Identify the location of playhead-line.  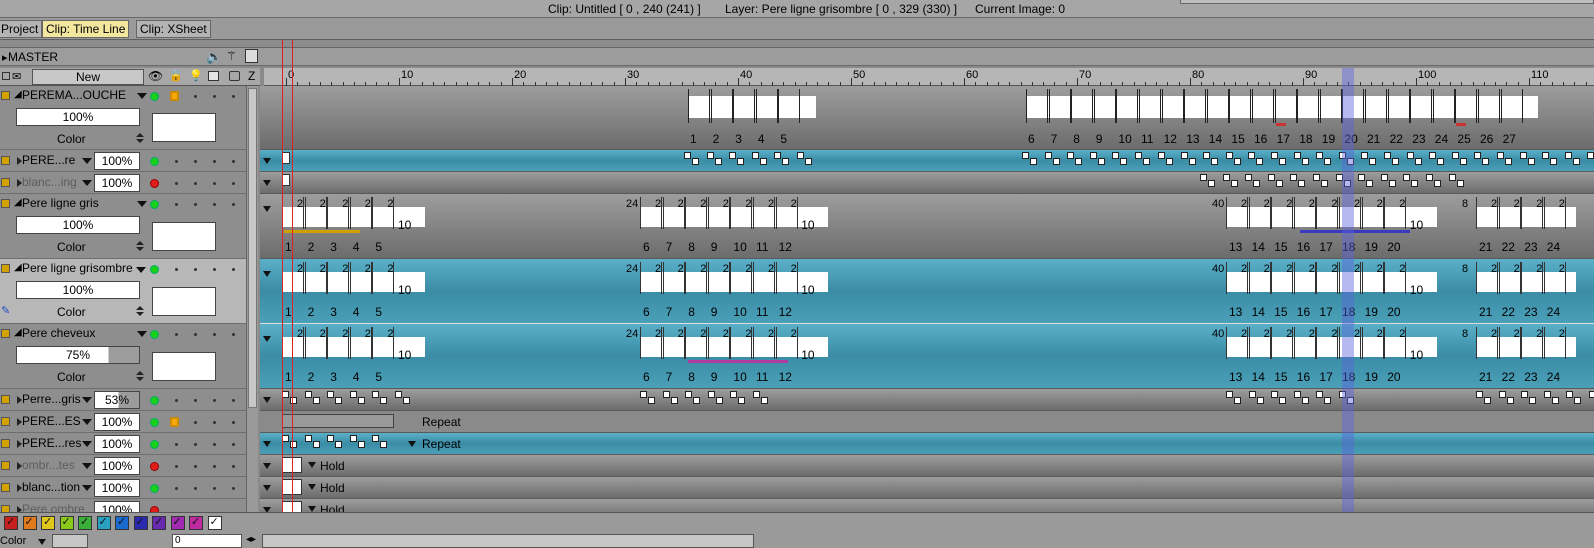
(282, 285).